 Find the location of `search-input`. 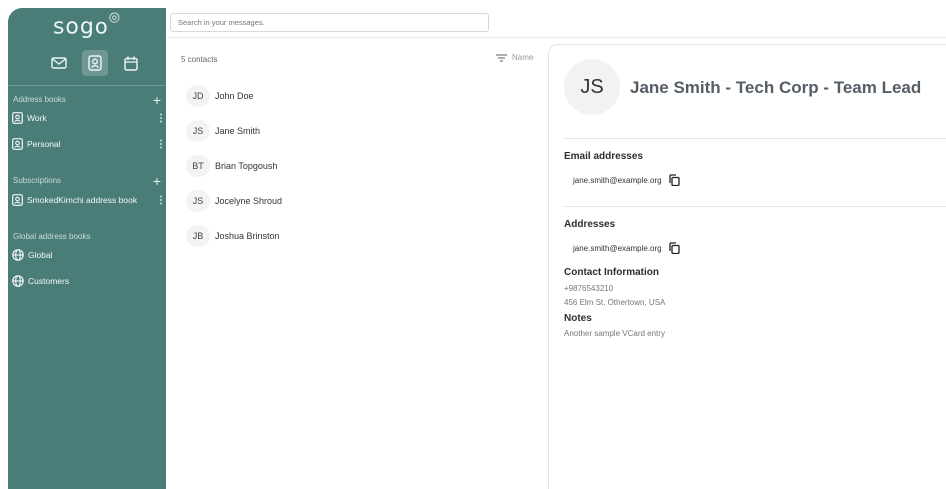

search-input is located at coordinates (329, 22).